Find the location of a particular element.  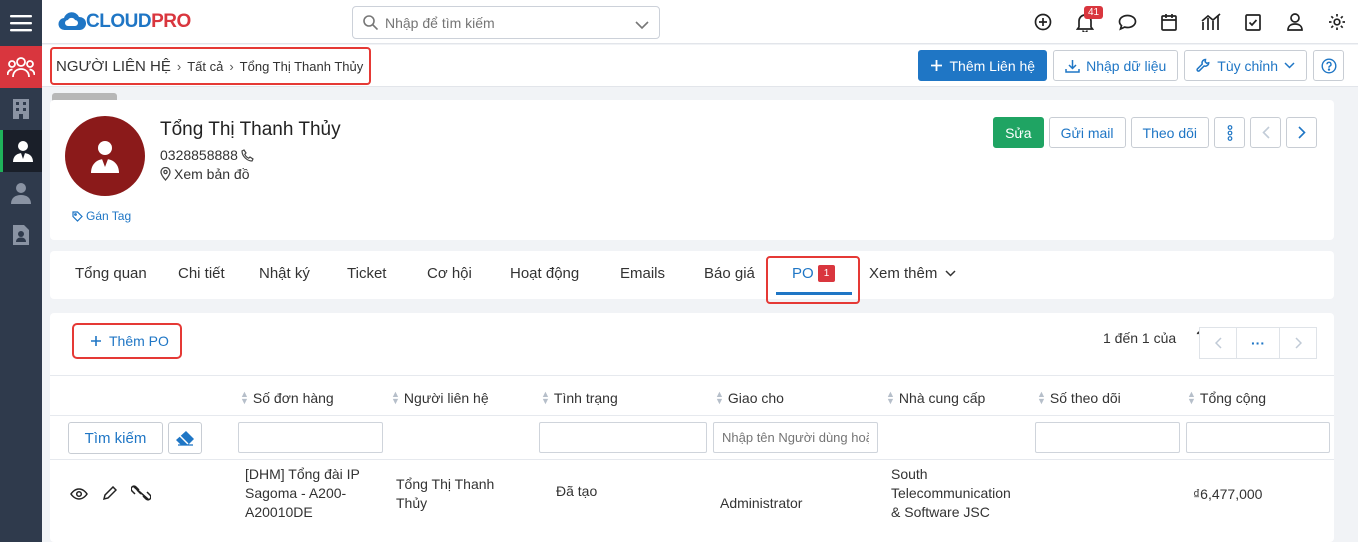

more-actions-button is located at coordinates (1229, 132).